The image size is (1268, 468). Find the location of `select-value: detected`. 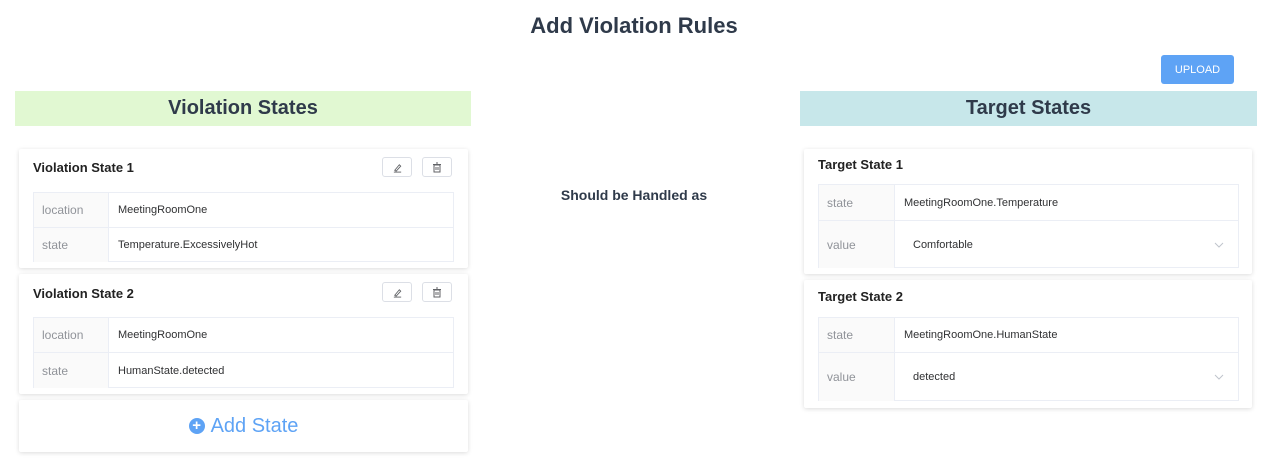

select-value: detected is located at coordinates (934, 377).